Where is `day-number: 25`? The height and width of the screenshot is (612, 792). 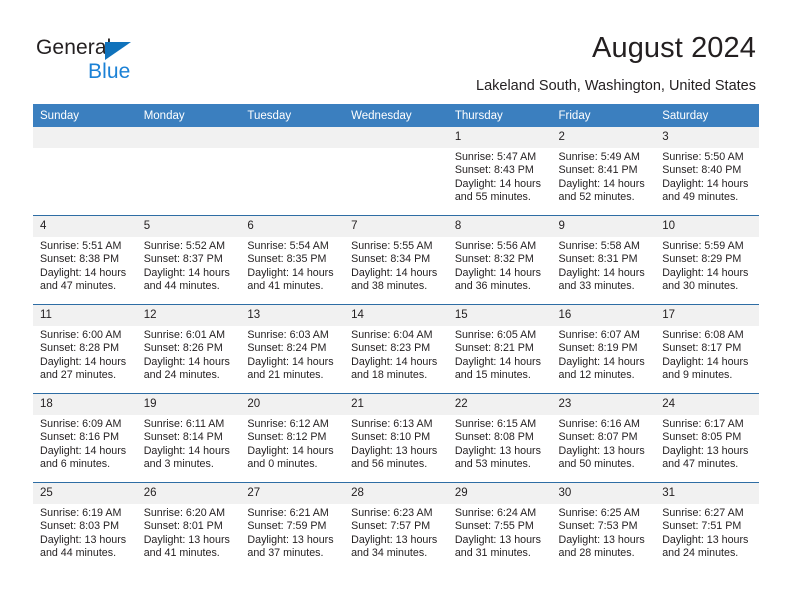
day-number: 25 is located at coordinates (85, 493).